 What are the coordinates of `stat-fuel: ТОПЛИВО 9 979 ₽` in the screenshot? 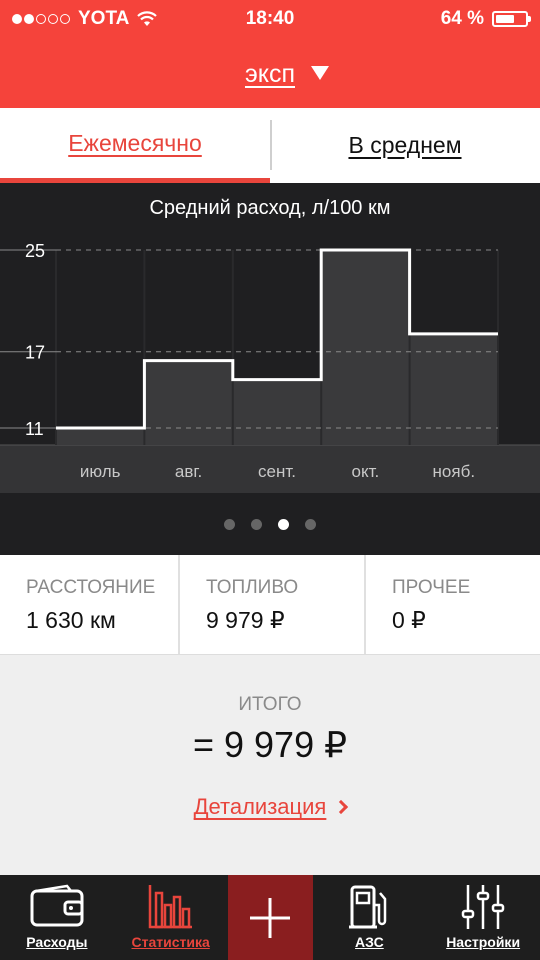 It's located at (271, 604).